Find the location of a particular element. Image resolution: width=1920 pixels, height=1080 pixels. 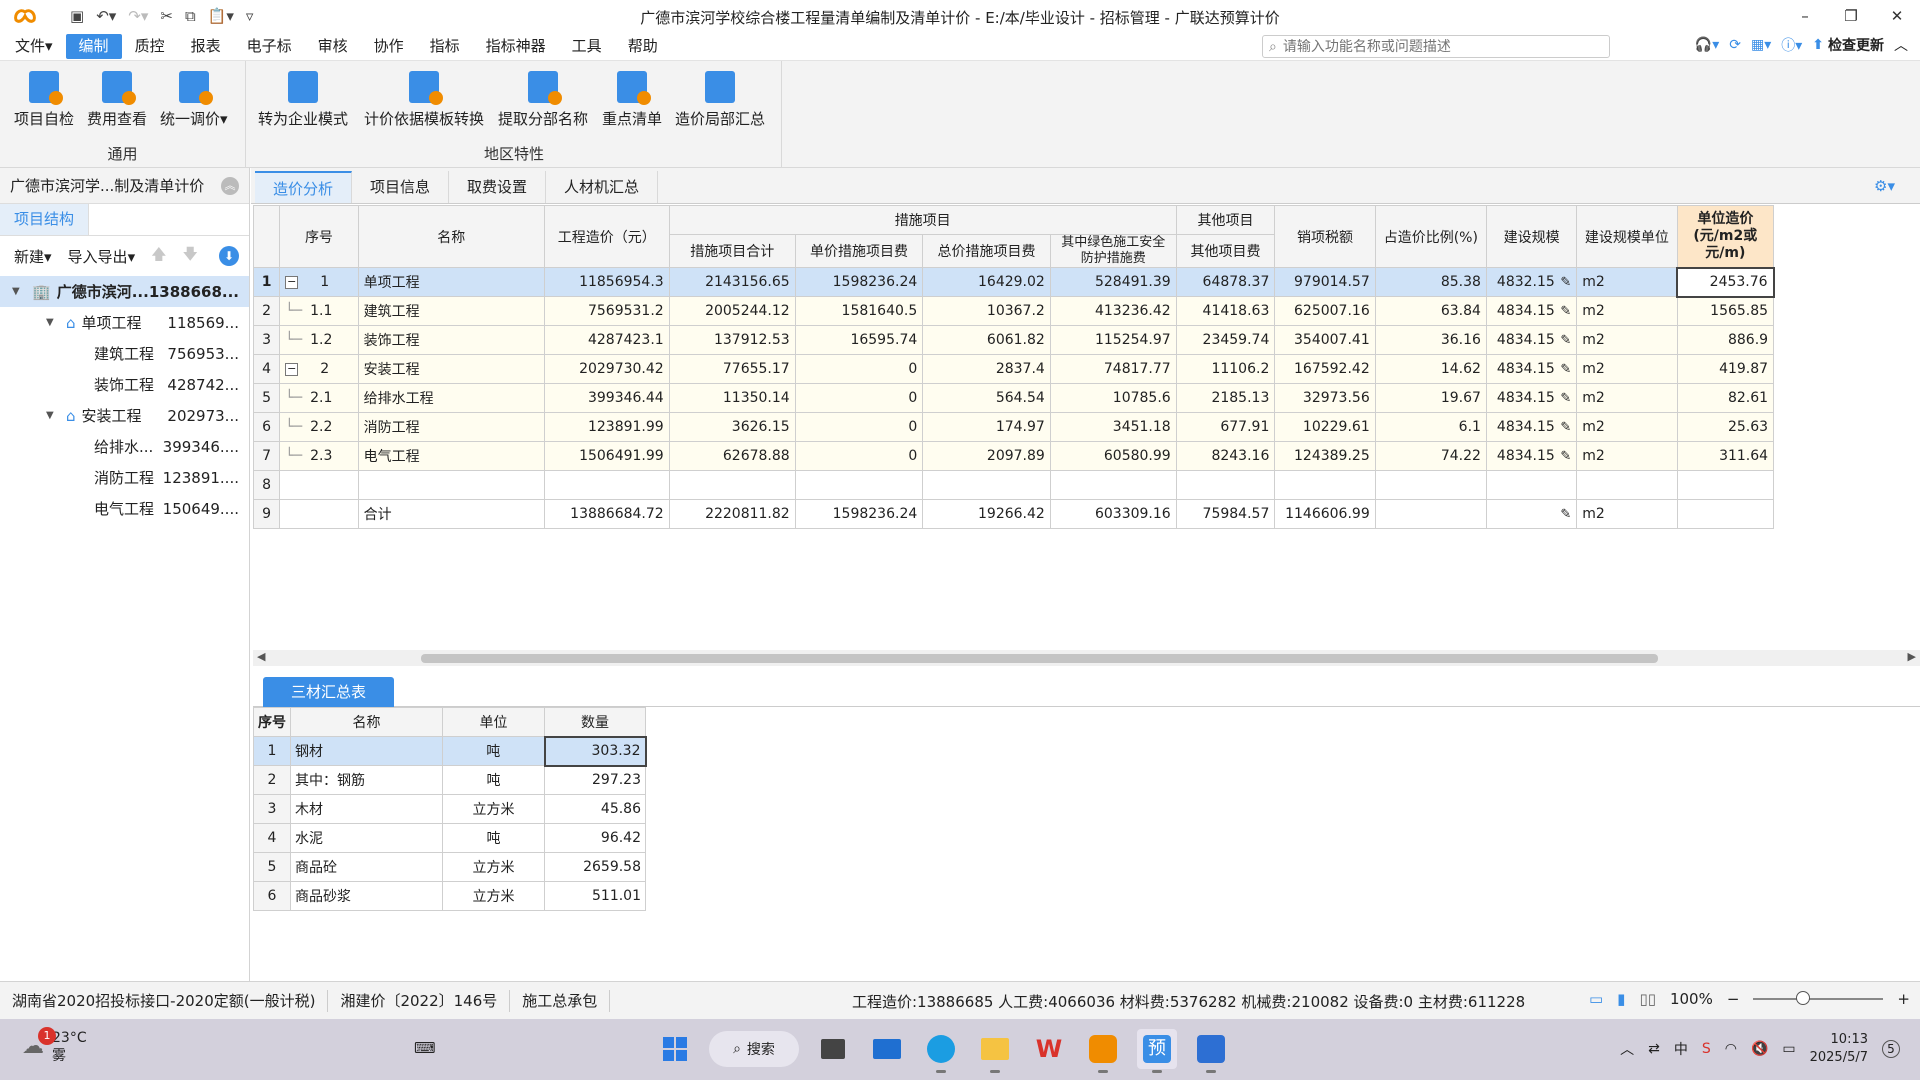

cell-unit-cost is located at coordinates (1725, 485).